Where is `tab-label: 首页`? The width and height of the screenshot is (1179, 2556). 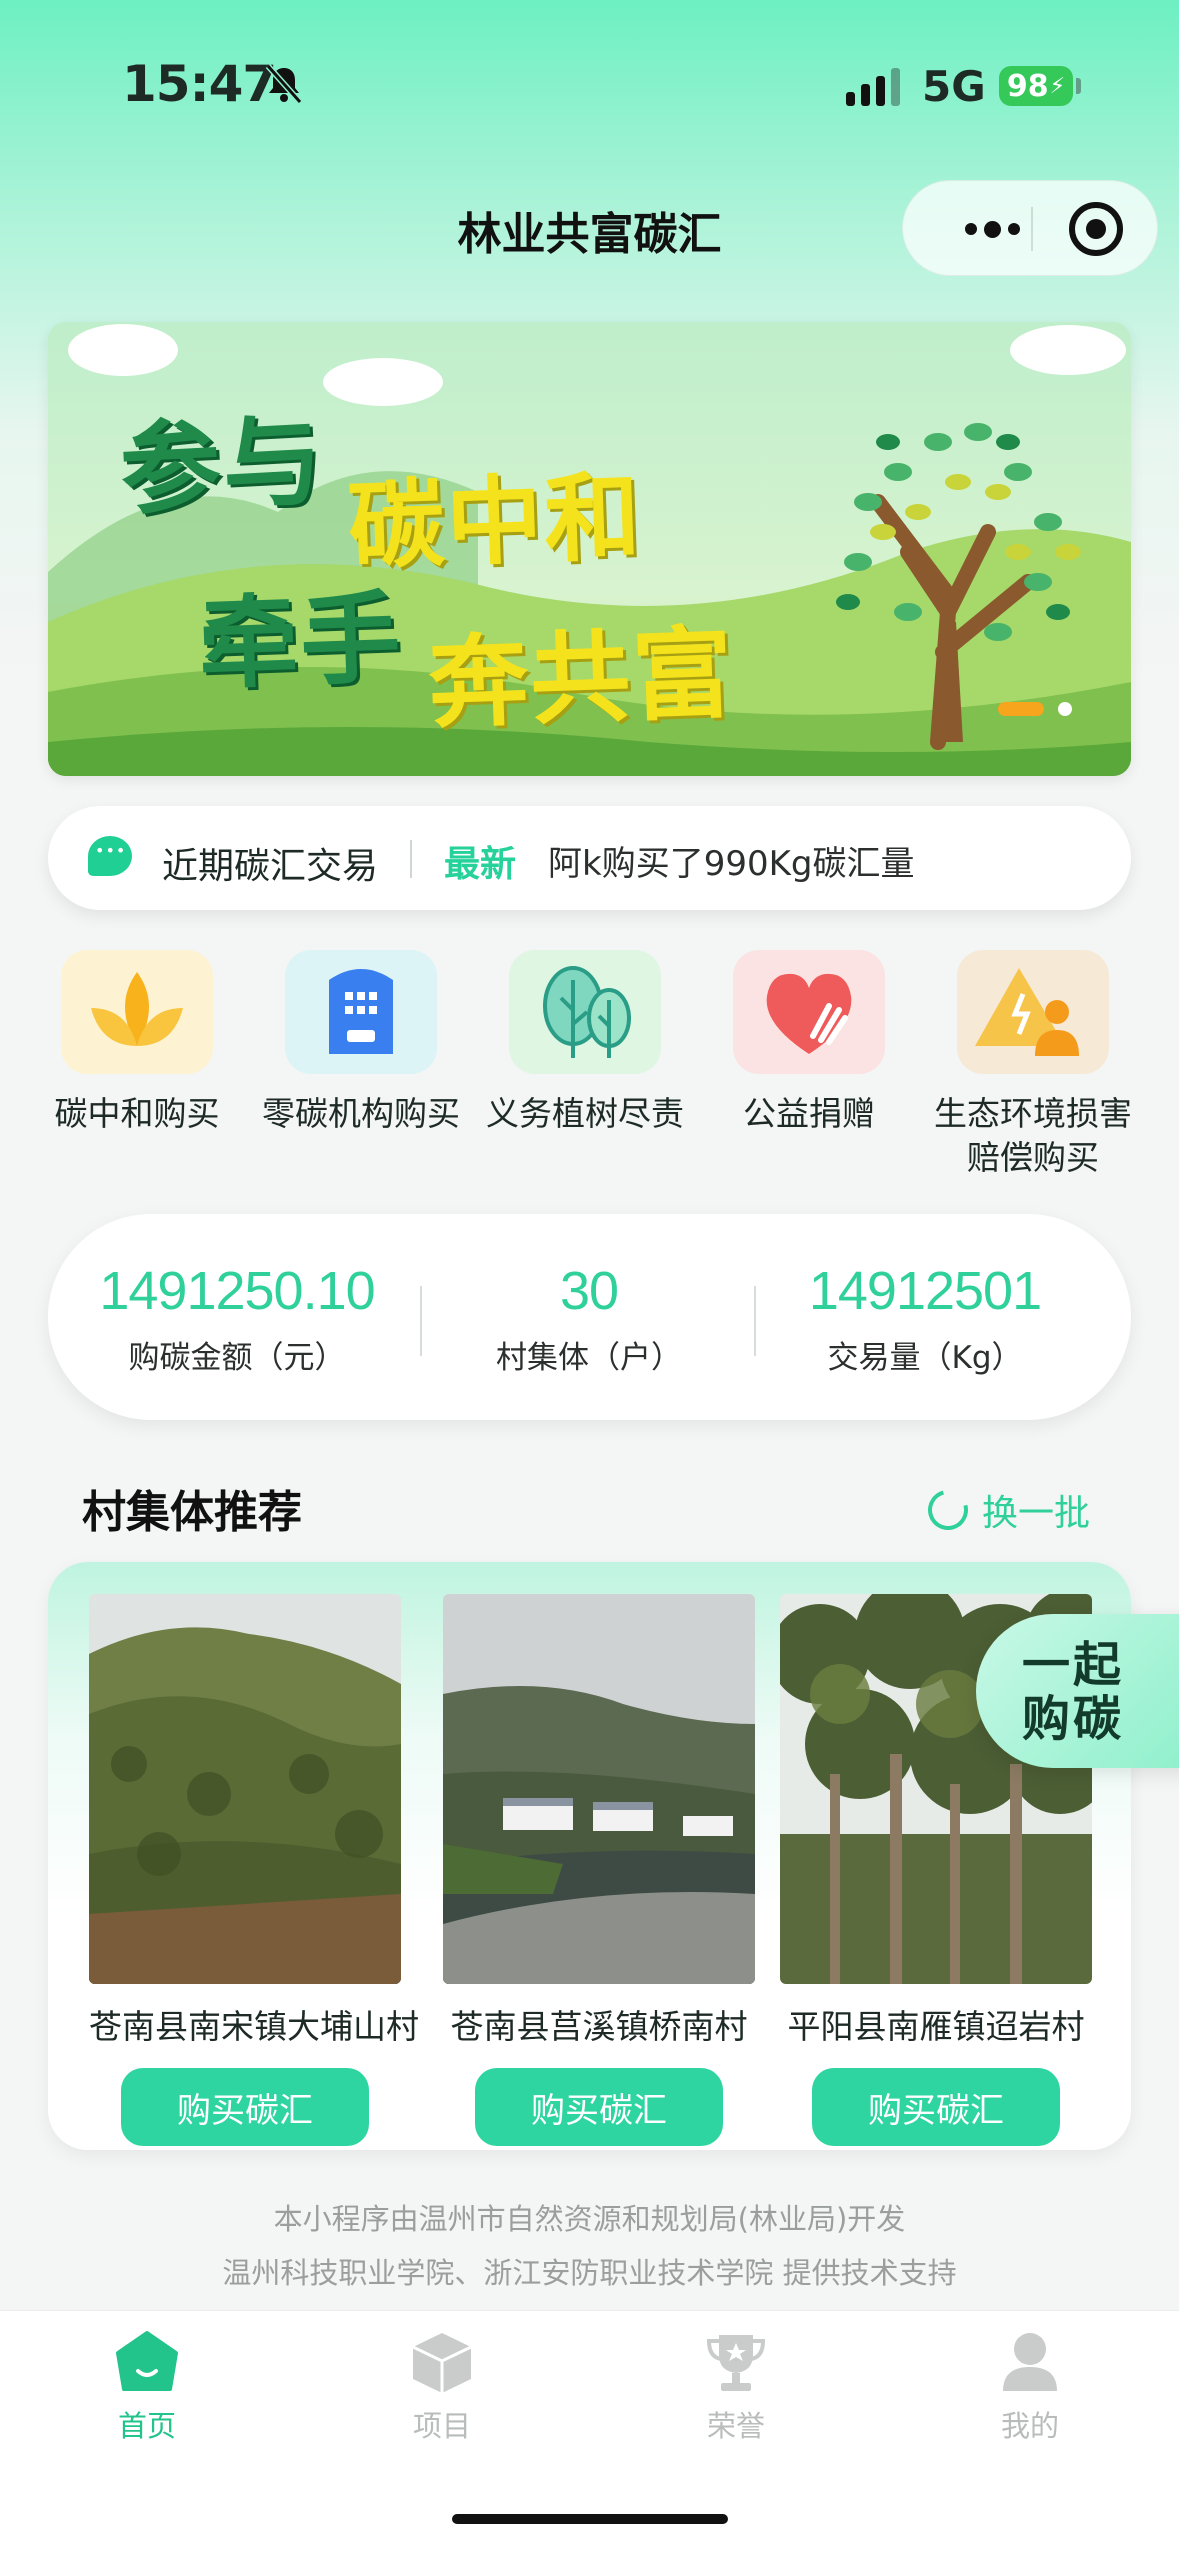
tab-label: 首页 is located at coordinates (146, 2426).